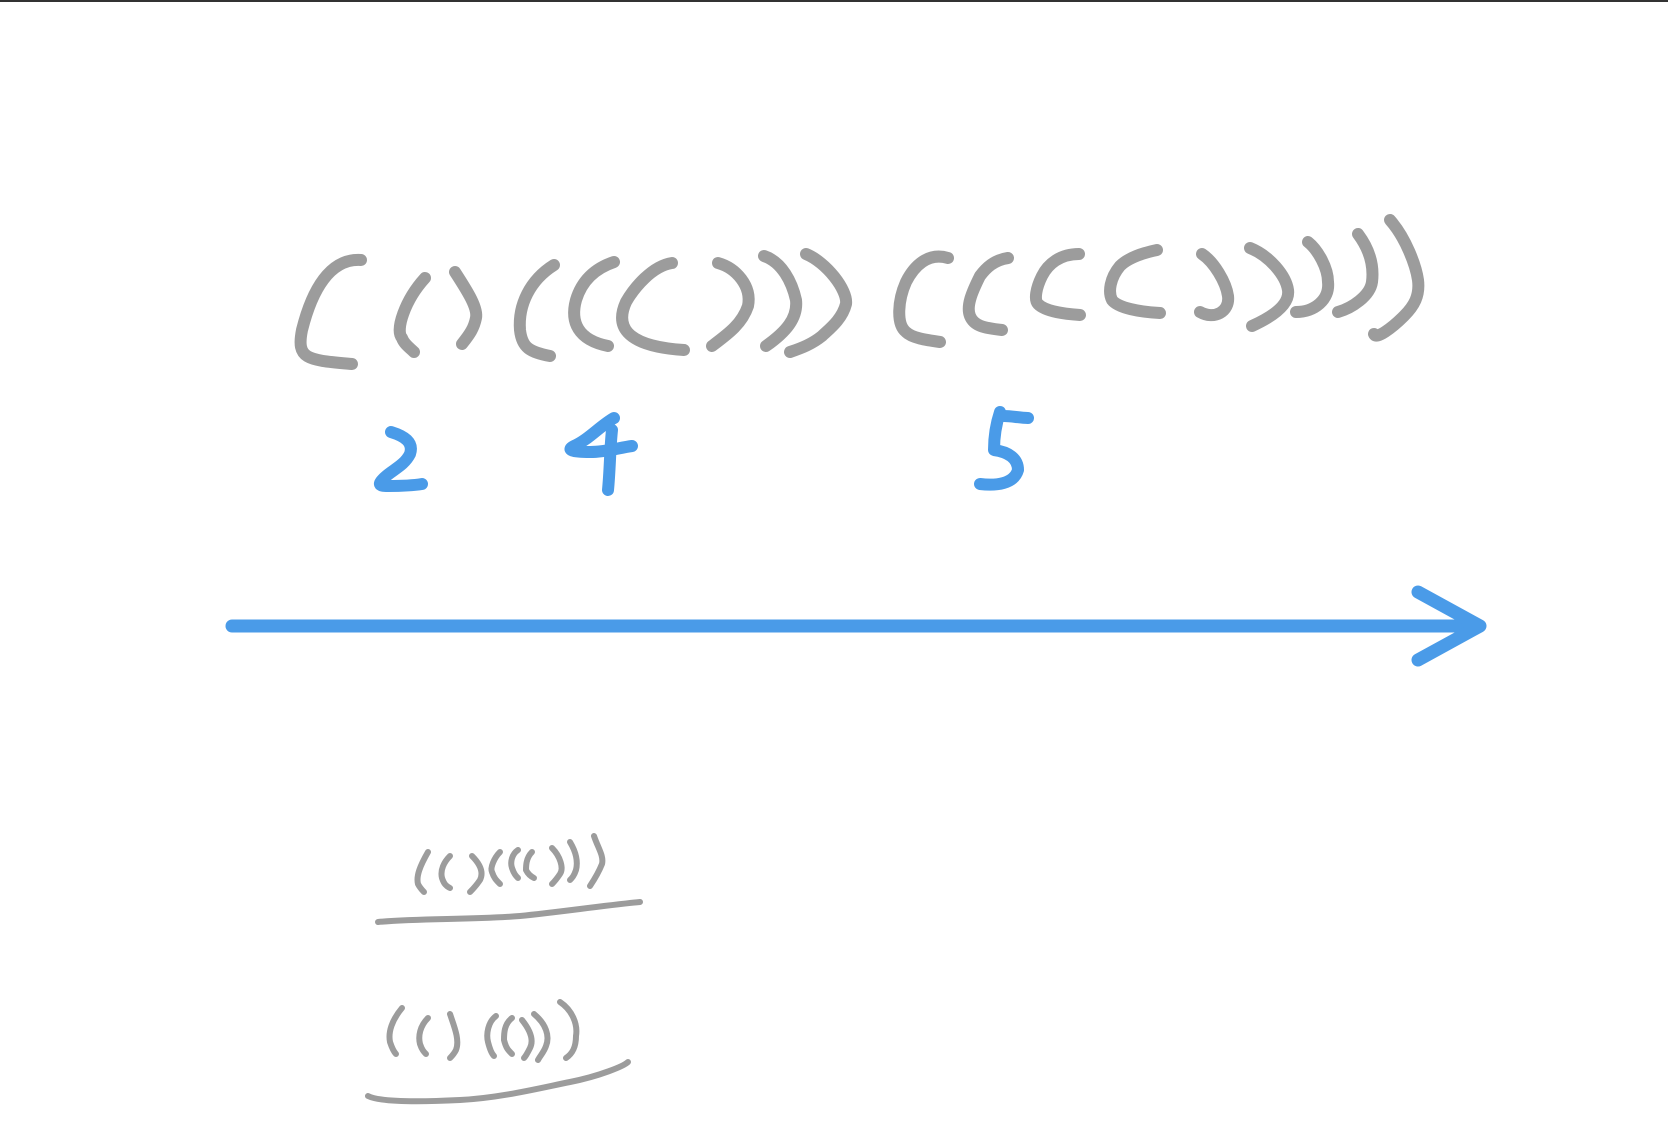  Describe the element at coordinates (382, 900) in the screenshot. I see `example-1-text: (()((())))` at that location.